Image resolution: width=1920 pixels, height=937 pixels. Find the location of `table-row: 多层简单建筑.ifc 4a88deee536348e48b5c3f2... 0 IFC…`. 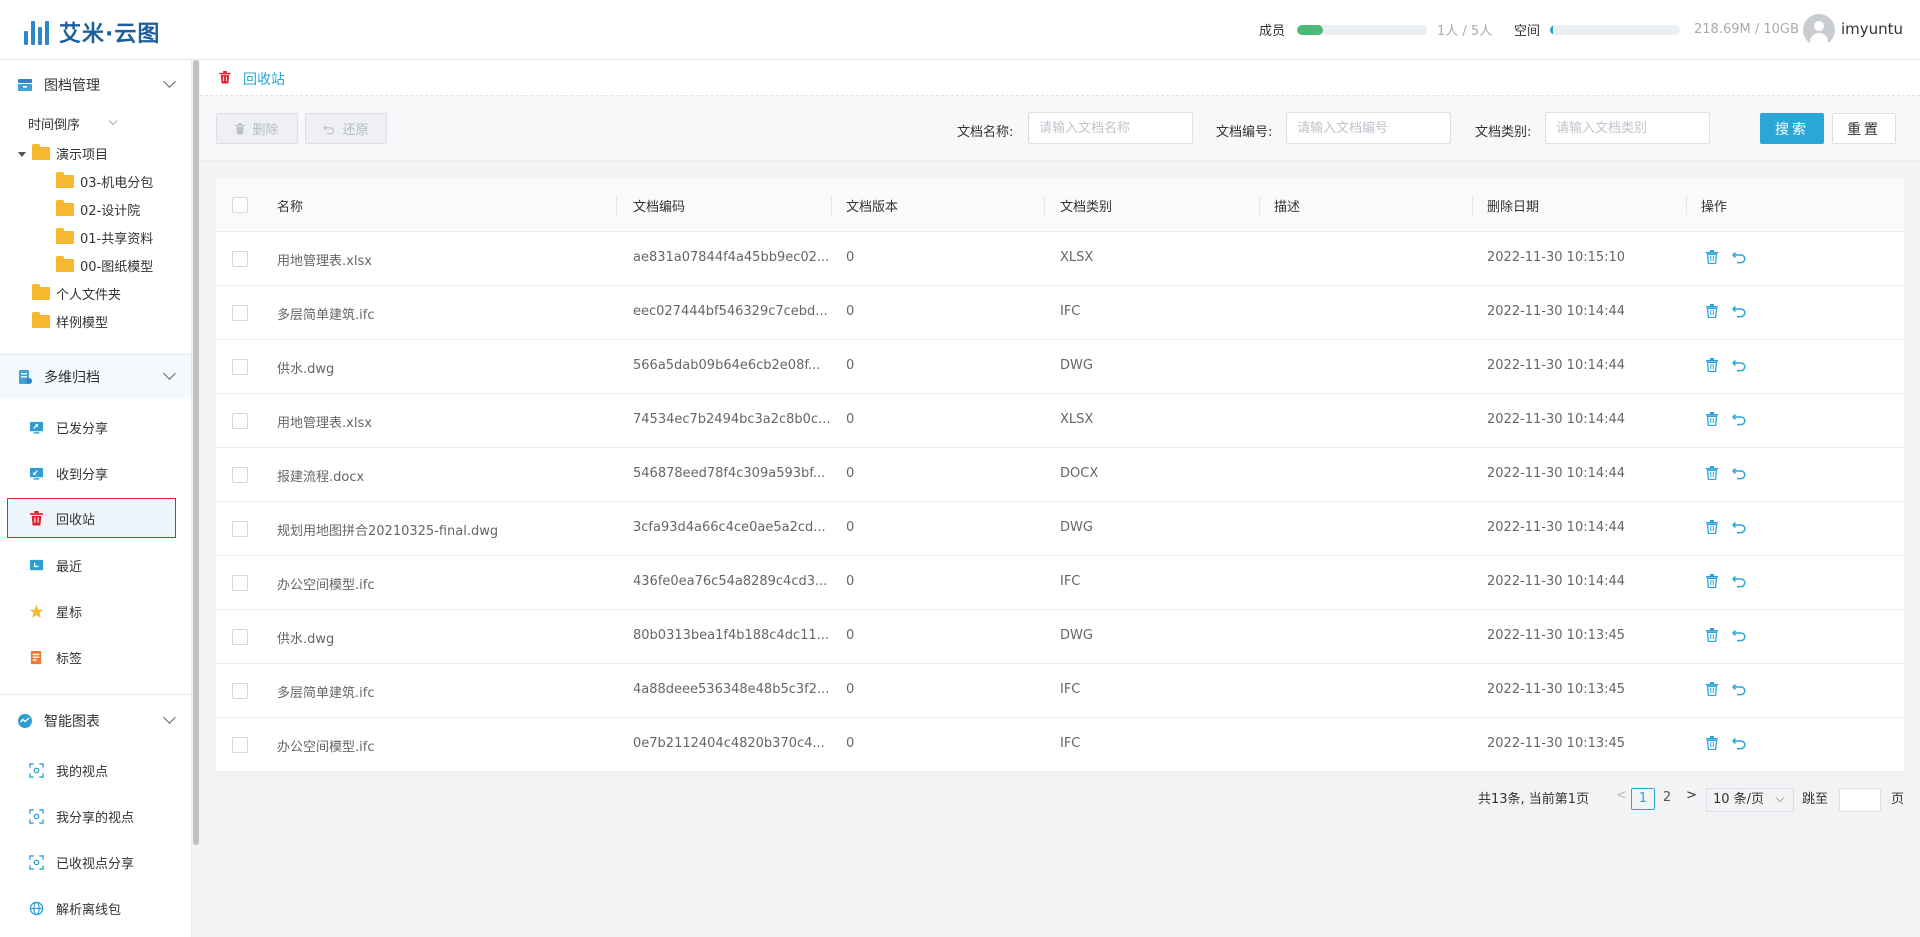

table-row: 多层简单建筑.ifc 4a88deee536348e48b5c3f2... 0 IFC… is located at coordinates (1060, 691).